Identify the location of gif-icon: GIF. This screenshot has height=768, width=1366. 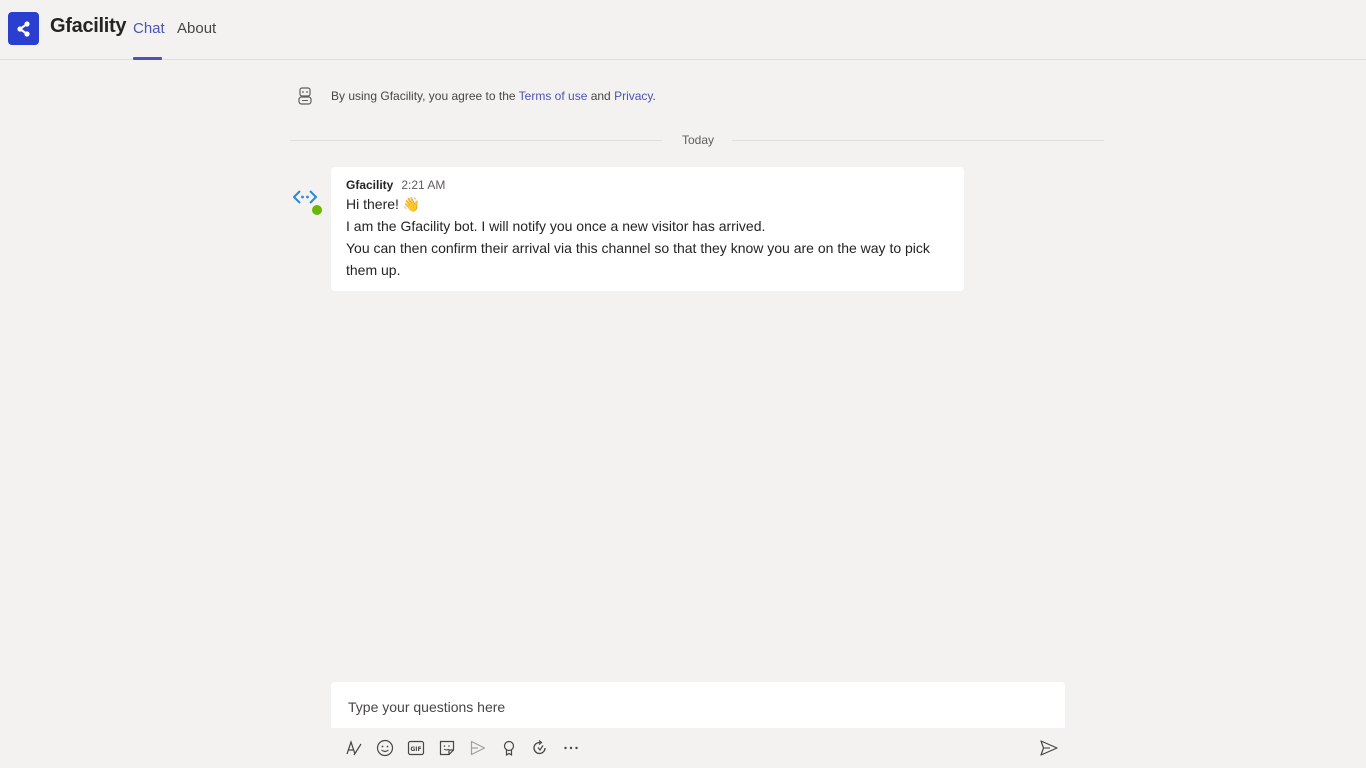
(416, 748).